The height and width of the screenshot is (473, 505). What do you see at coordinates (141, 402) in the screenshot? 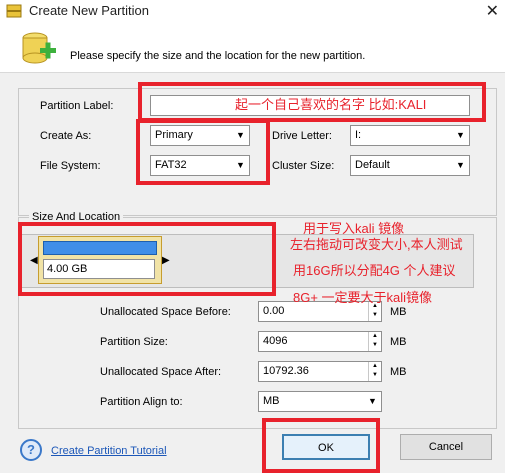
I see `align-to-label: Partition Align to:` at bounding box center [141, 402].